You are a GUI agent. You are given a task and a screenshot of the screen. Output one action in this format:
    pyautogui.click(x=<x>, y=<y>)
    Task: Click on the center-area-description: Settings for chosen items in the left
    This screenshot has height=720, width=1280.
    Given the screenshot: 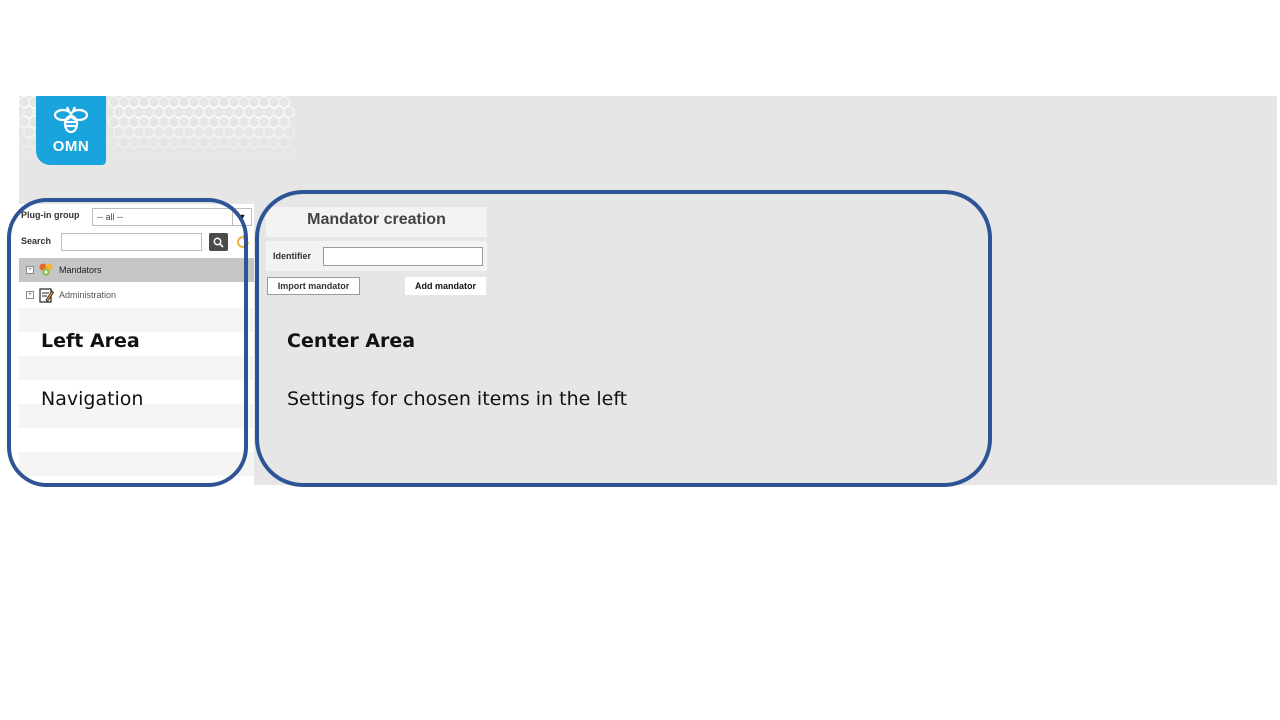 What is the action you would take?
    pyautogui.click(x=457, y=399)
    